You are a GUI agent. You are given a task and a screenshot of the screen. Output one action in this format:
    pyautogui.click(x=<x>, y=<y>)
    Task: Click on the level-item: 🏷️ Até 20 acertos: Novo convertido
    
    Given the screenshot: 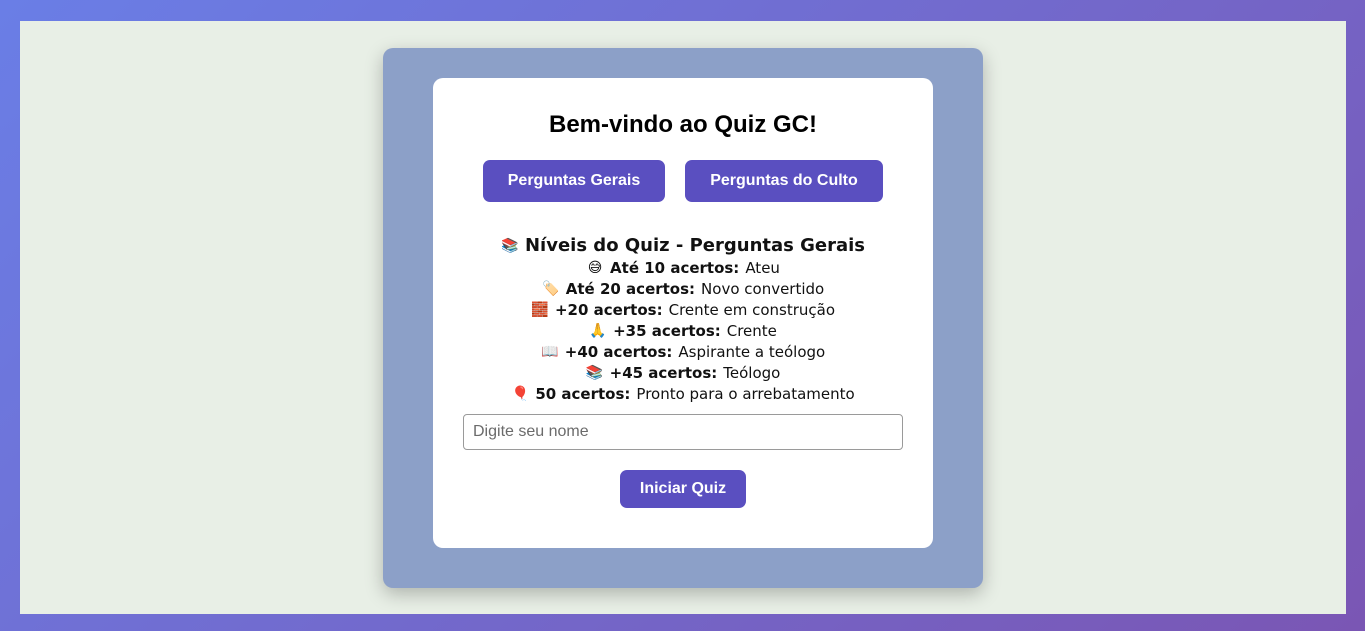 What is the action you would take?
    pyautogui.click(x=683, y=289)
    